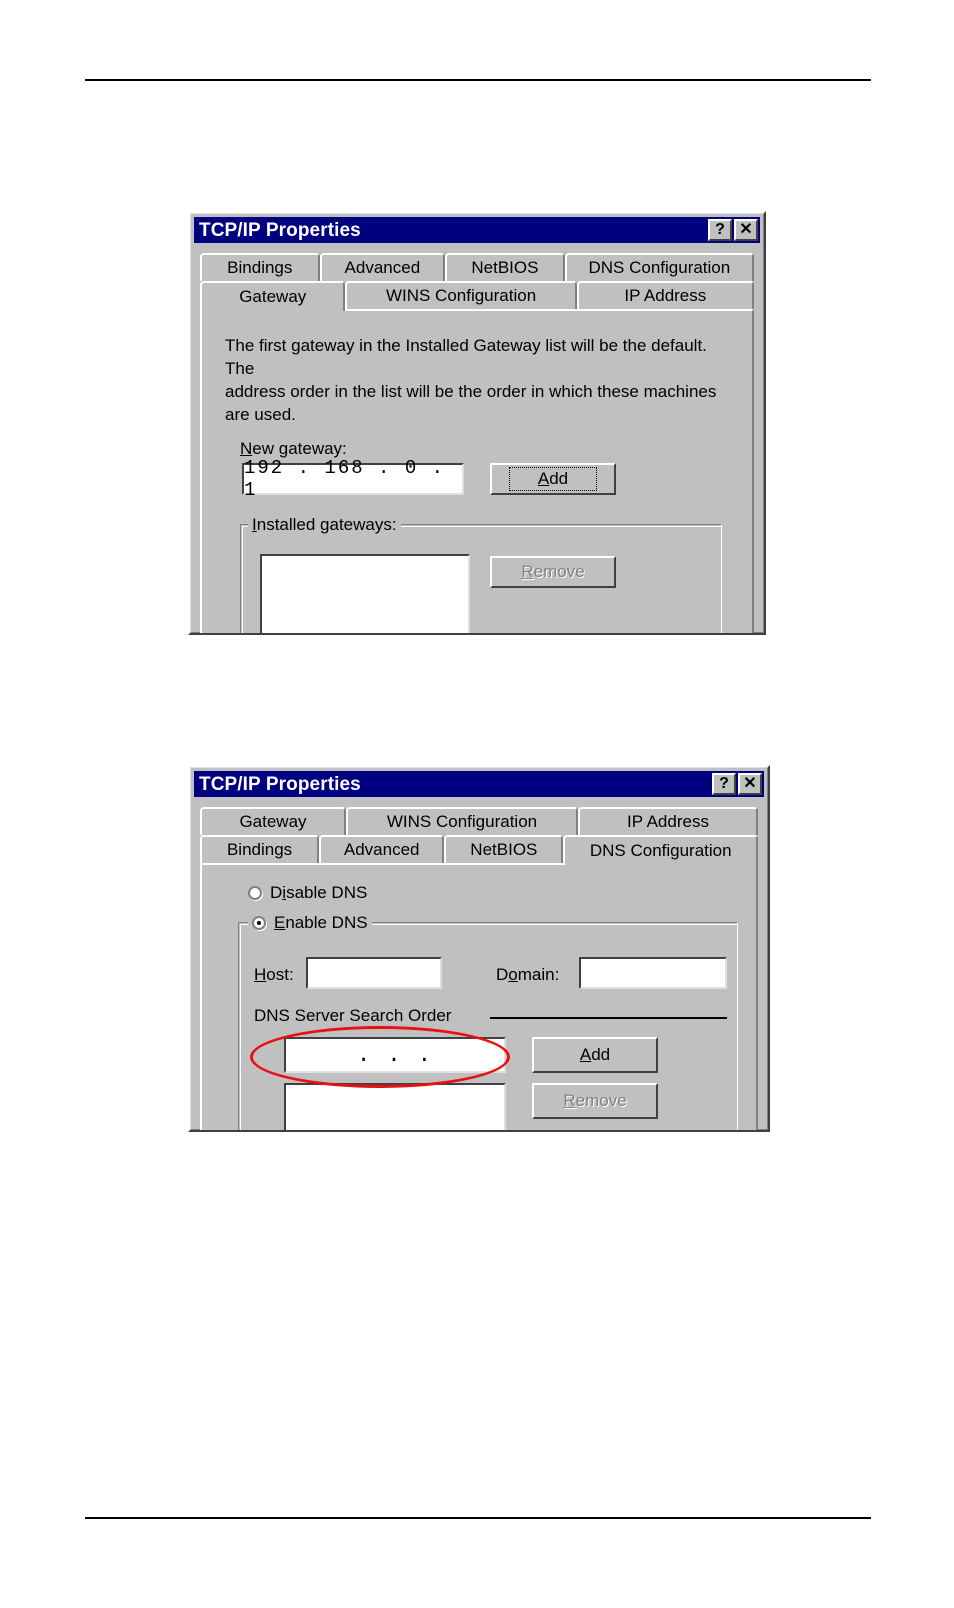 Image resolution: width=954 pixels, height=1608 pixels. I want to click on installed-gateways-label: Installed gateways:, so click(324, 525).